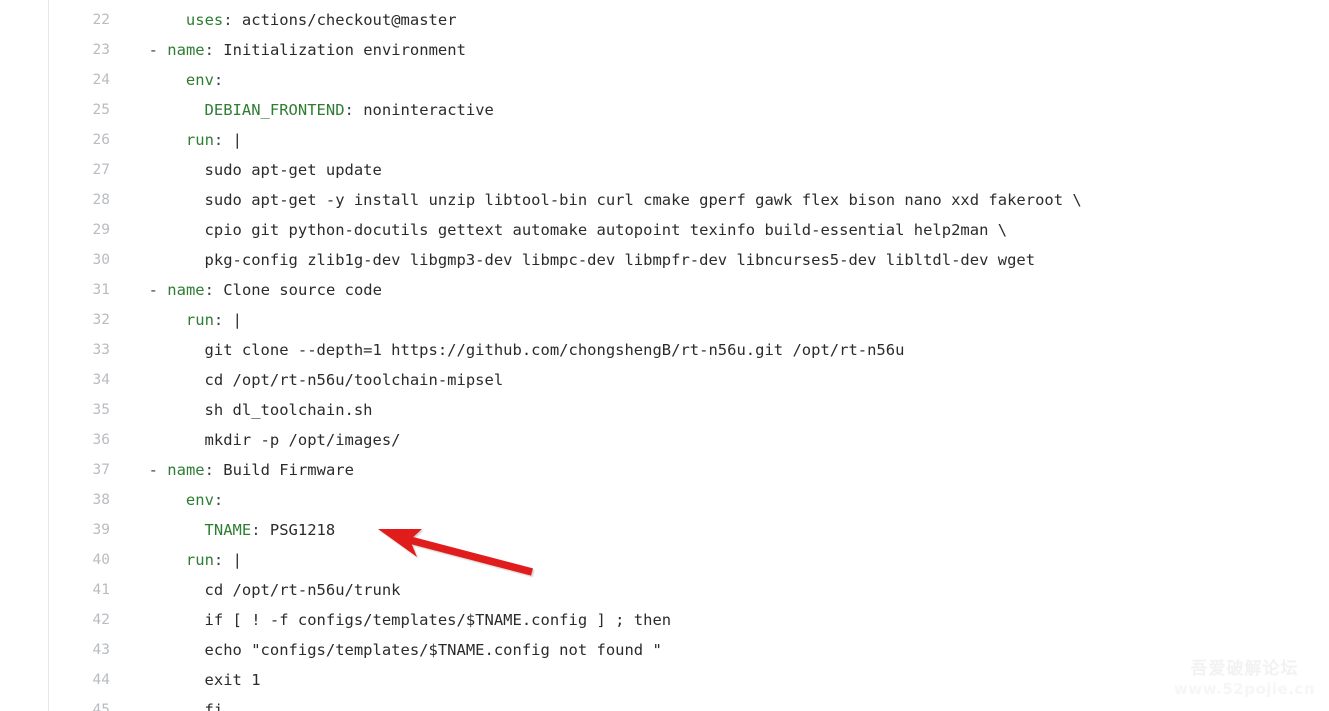 The width and height of the screenshot is (1329, 711). Describe the element at coordinates (101, 320) in the screenshot. I see `line-number: 32` at that location.